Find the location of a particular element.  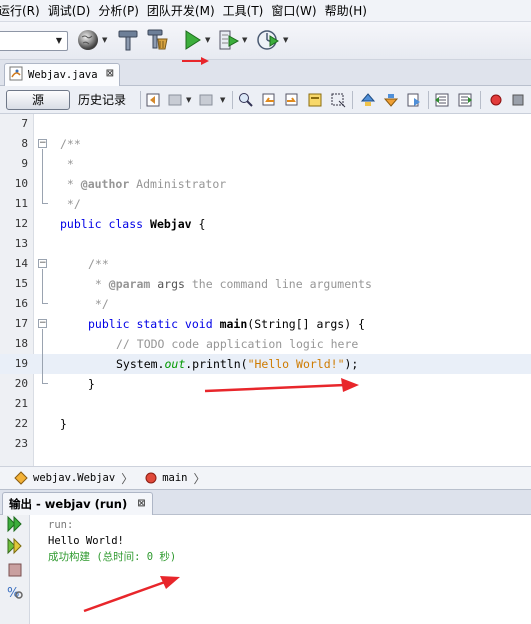

code-line: 7 is located at coordinates (265, 124).